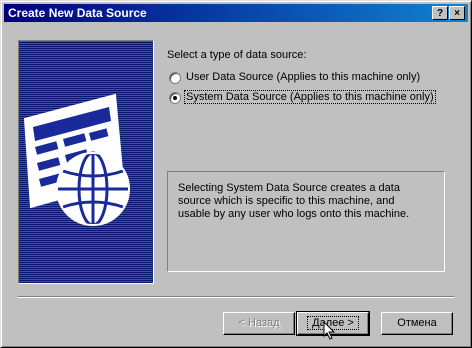  What do you see at coordinates (329, 330) in the screenshot?
I see `mouse-pointer-icon` at bounding box center [329, 330].